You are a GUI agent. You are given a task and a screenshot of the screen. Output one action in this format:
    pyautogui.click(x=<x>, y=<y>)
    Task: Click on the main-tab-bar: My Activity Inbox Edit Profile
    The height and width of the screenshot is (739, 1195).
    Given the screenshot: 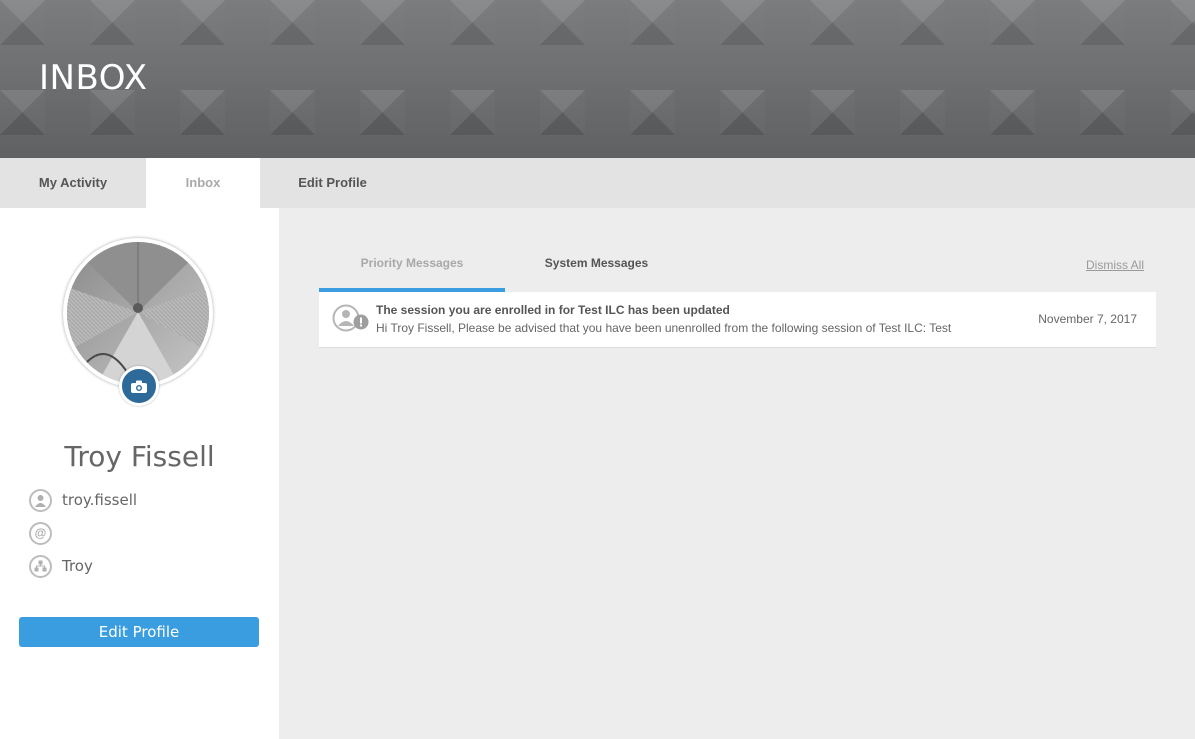 What is the action you would take?
    pyautogui.click(x=597, y=183)
    